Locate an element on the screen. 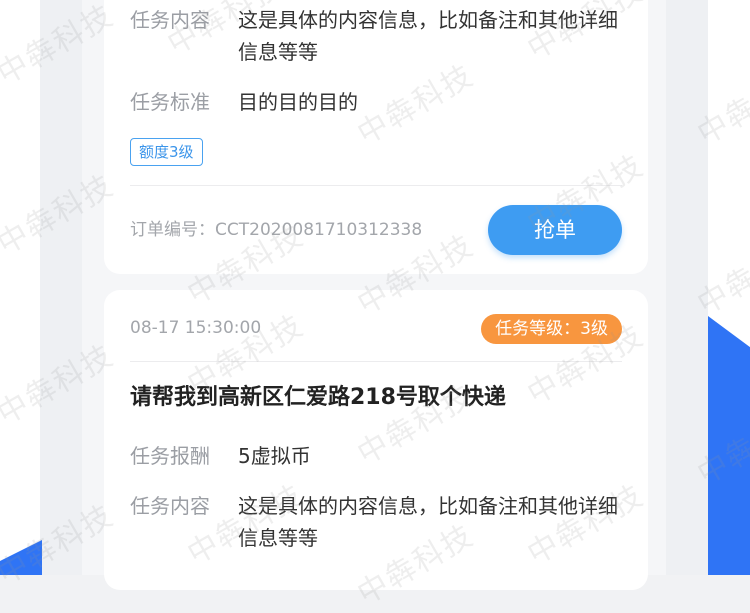 The height and width of the screenshot is (613, 750). task-time: 08-17 15:30:00 is located at coordinates (196, 328).